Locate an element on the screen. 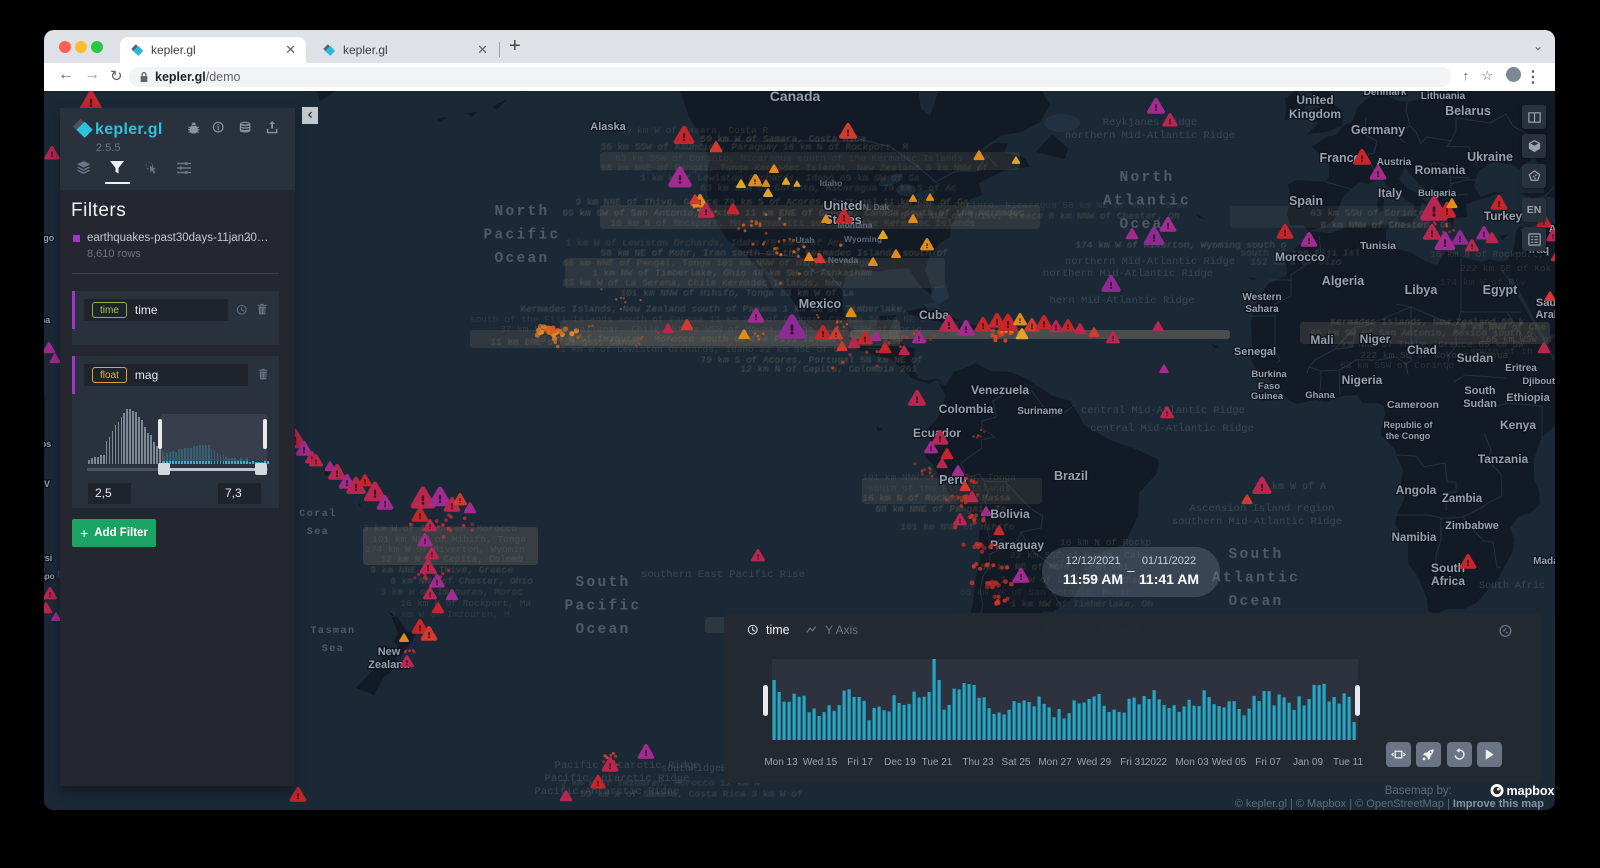 Image resolution: width=1600 pixels, height=868 pixels. svg-text: Suriname is located at coordinates (1040, 411).